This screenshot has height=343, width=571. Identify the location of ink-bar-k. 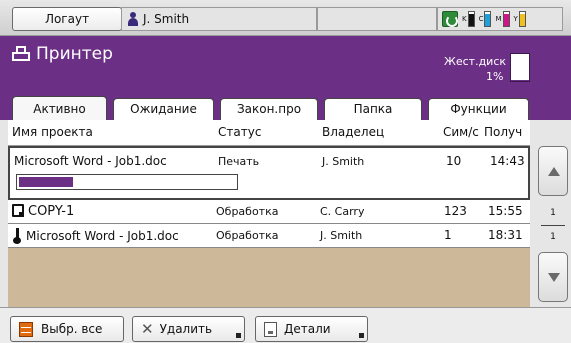
(471, 19).